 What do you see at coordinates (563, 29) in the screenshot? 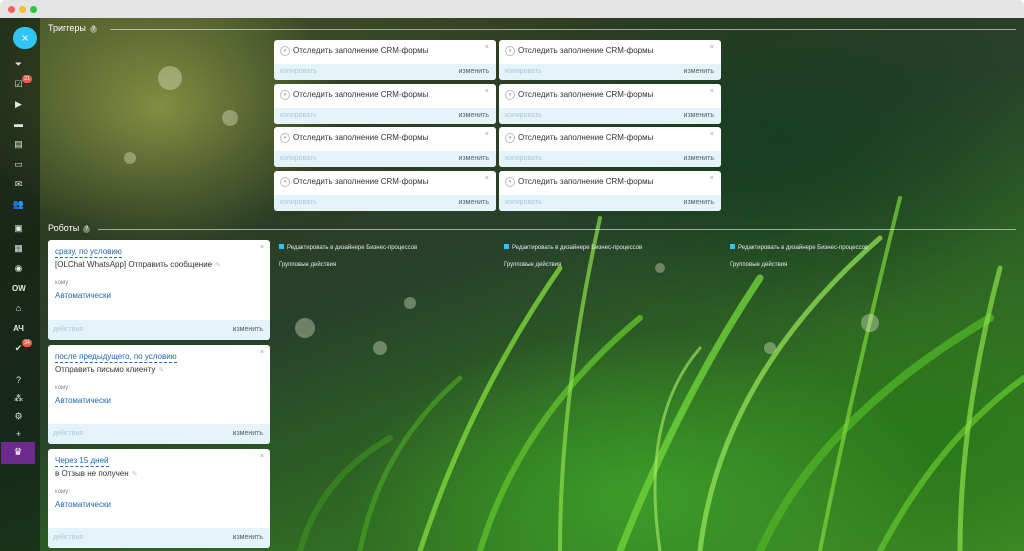
I see `triggers-divider` at bounding box center [563, 29].